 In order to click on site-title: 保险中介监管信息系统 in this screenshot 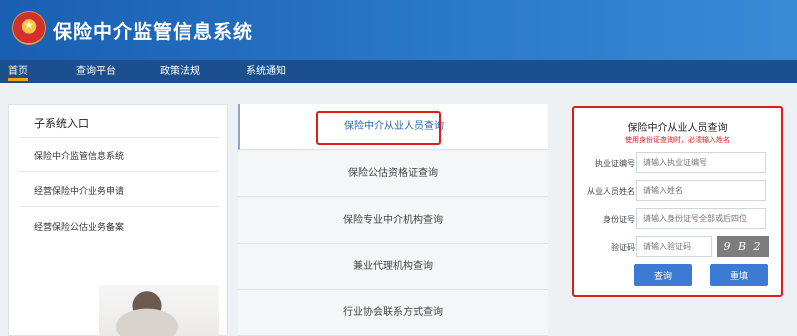, I will do `click(153, 32)`.